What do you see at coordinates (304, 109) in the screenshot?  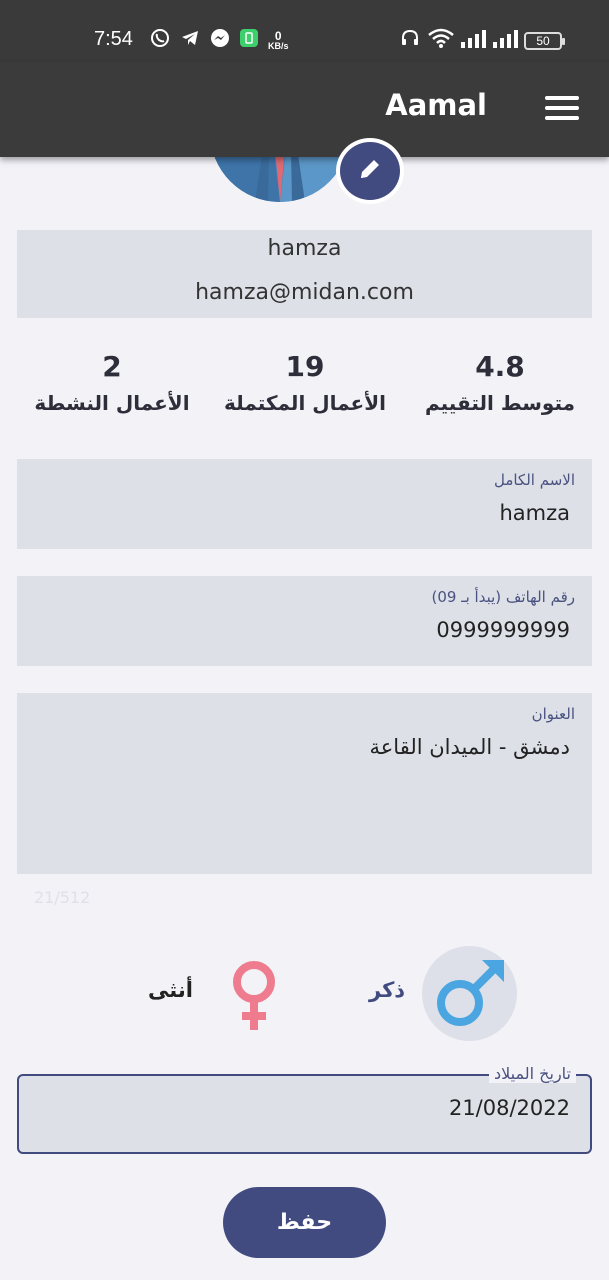 I see `app-bar: Aamal` at bounding box center [304, 109].